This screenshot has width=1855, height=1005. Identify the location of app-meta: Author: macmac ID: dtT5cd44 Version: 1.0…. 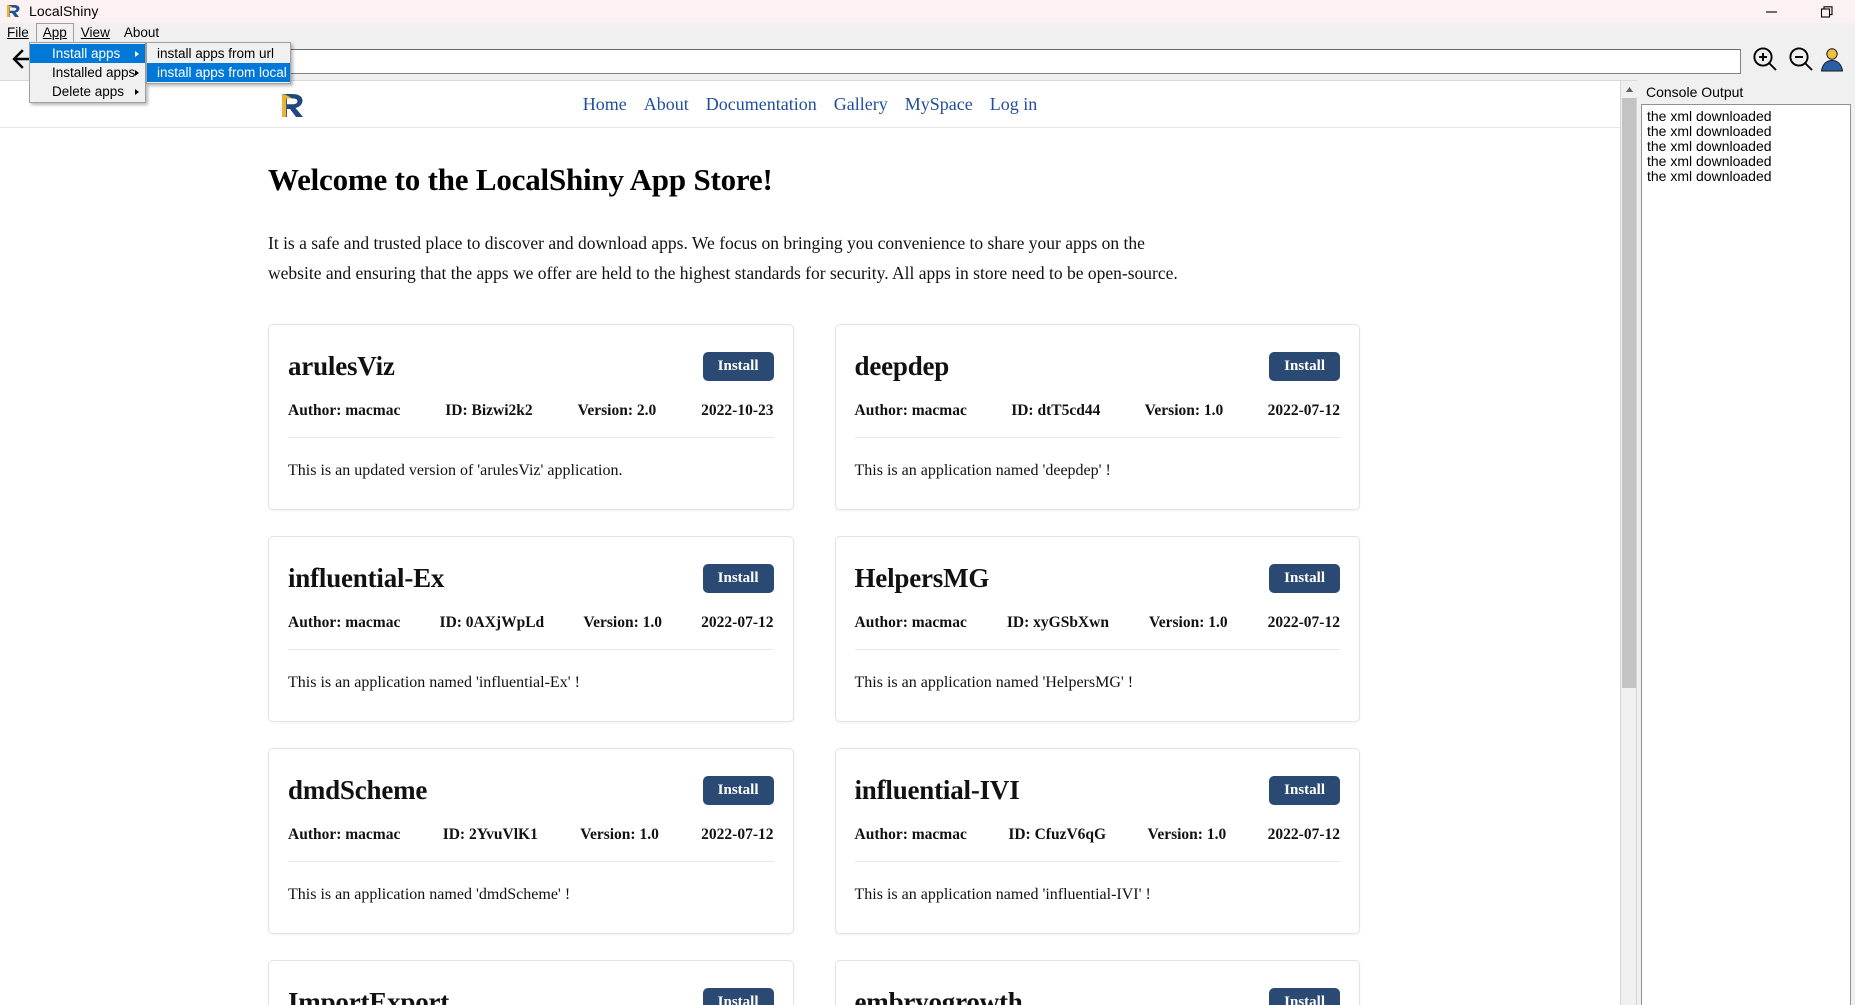
(1097, 420).